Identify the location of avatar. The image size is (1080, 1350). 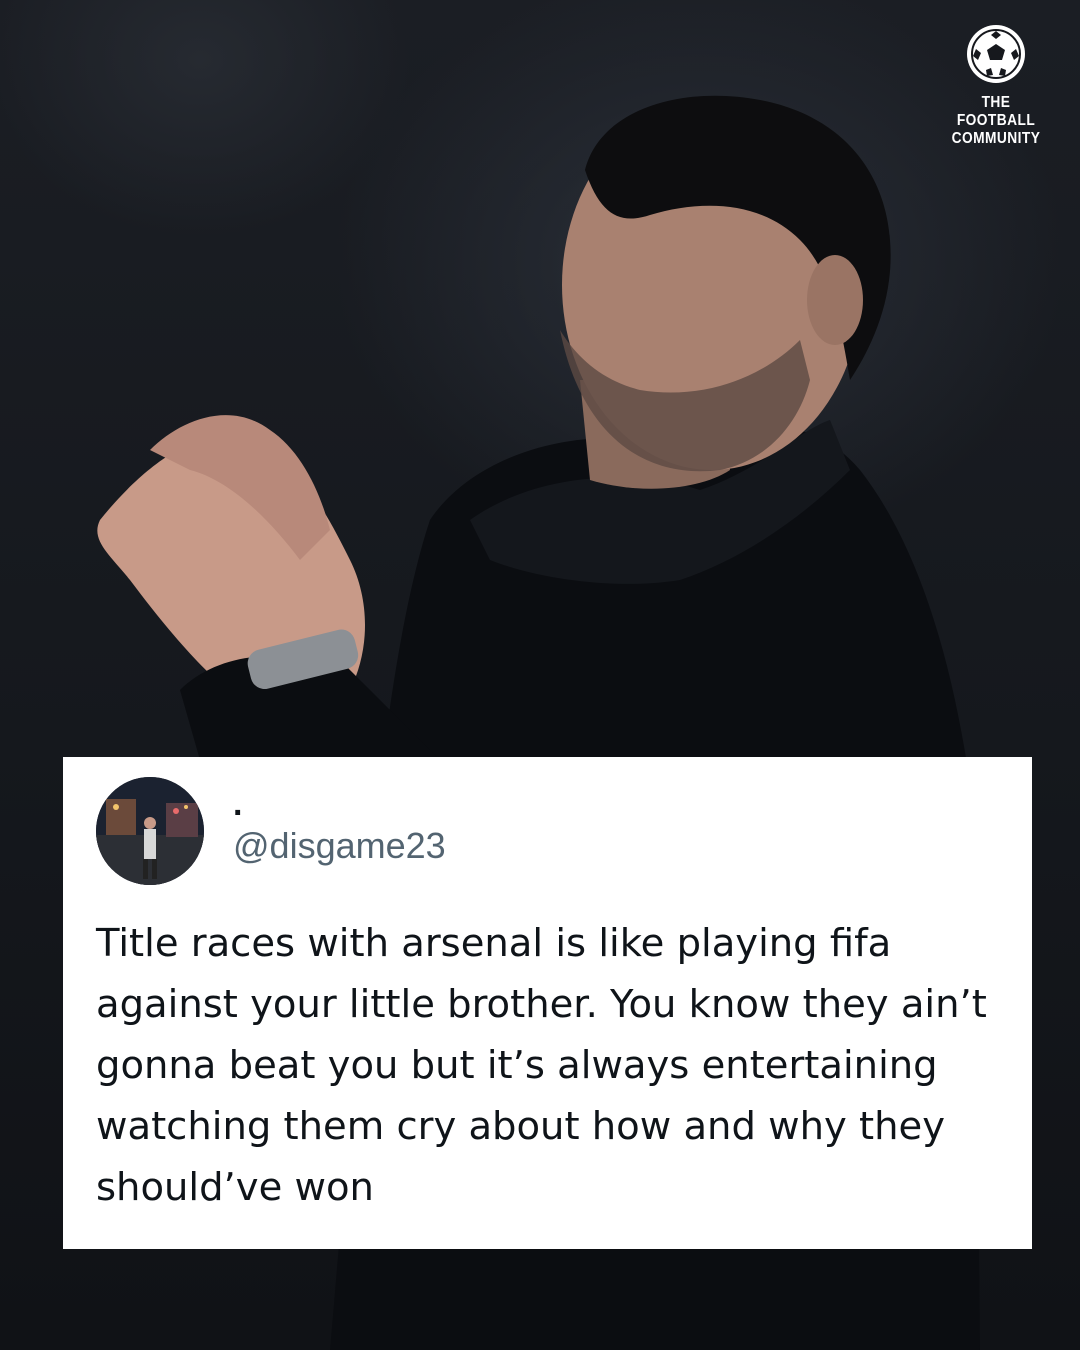
(150, 831).